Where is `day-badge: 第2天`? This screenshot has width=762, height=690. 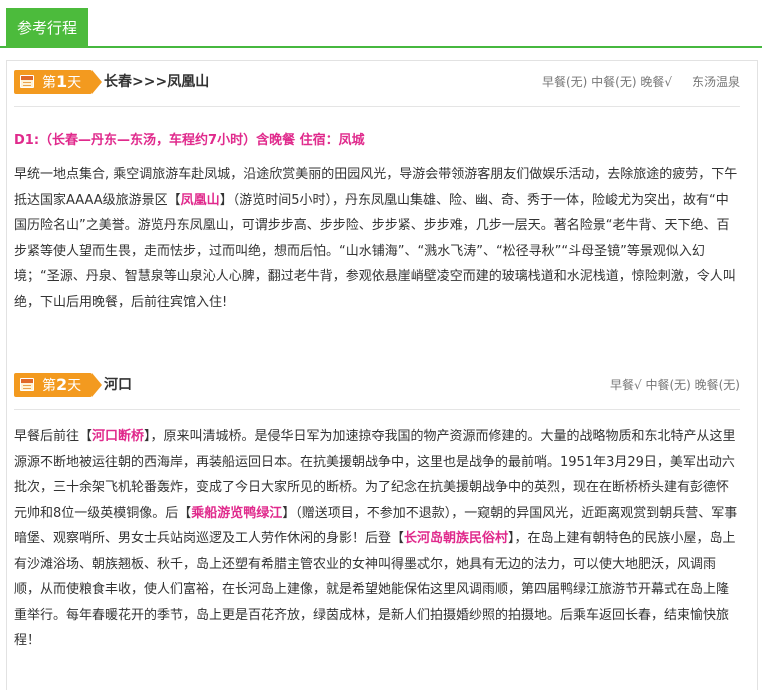 day-badge: 第2天 is located at coordinates (58, 385).